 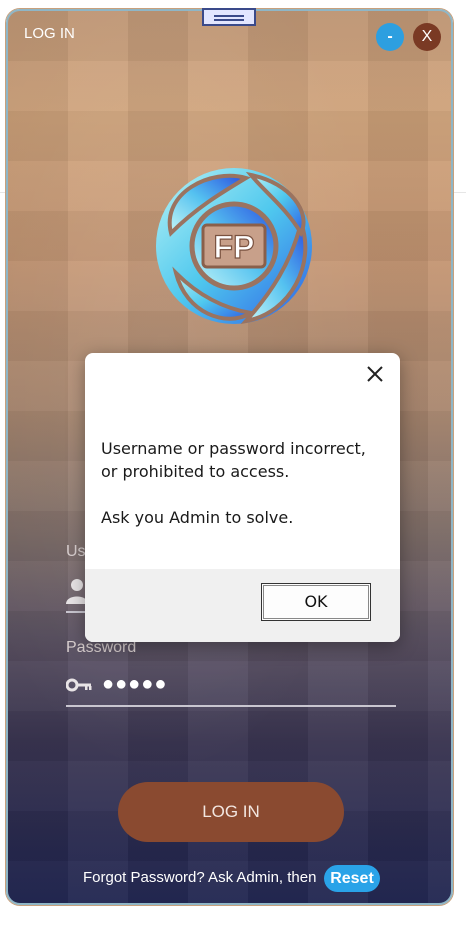 I want to click on dialog-footer: OK, so click(x=242, y=605).